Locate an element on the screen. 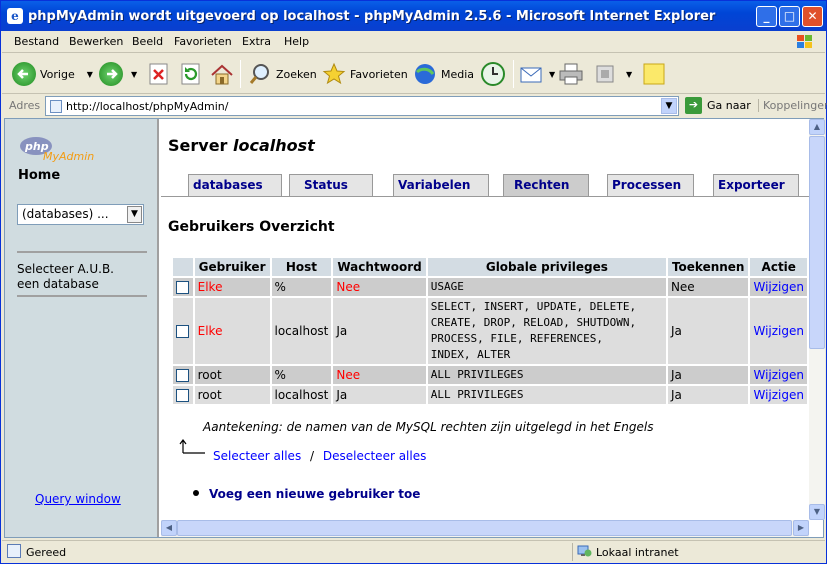  favorites-button: Favorieten is located at coordinates (365, 74).